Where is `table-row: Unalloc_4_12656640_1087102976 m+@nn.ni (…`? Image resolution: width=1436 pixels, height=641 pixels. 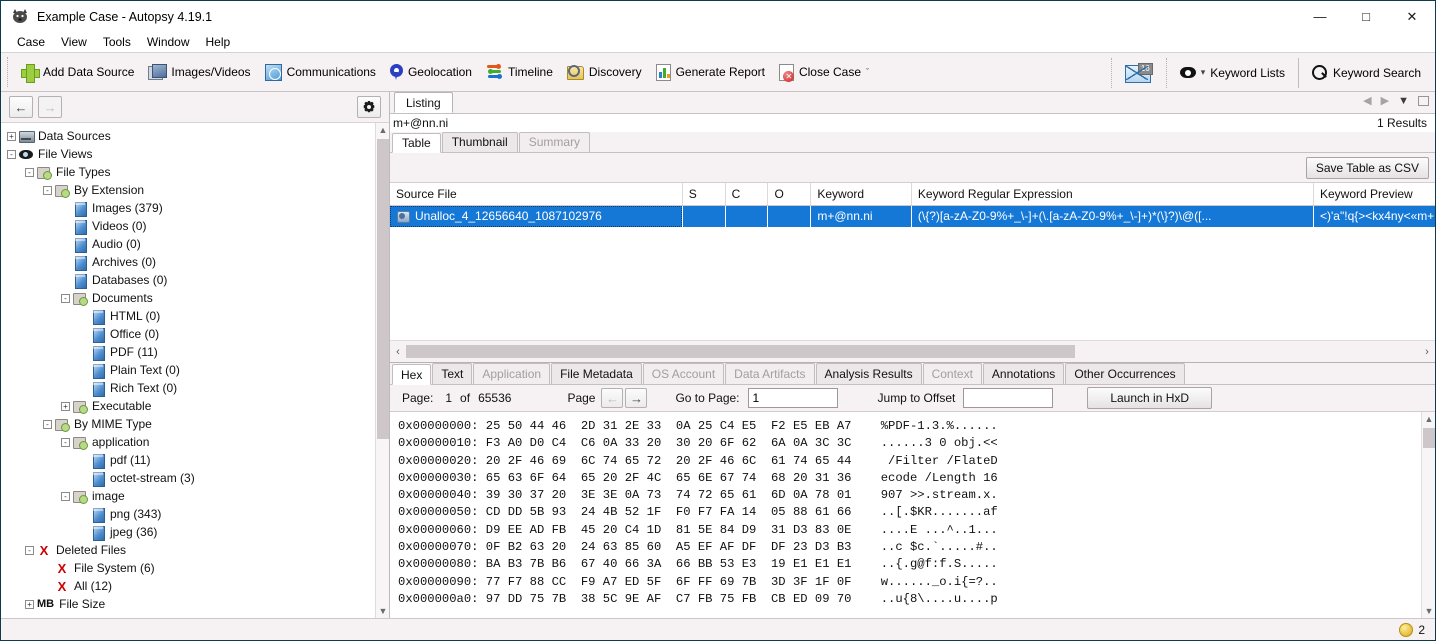
table-row: Unalloc_4_12656640_1087102976 m+@nn.ni (… is located at coordinates (912, 216).